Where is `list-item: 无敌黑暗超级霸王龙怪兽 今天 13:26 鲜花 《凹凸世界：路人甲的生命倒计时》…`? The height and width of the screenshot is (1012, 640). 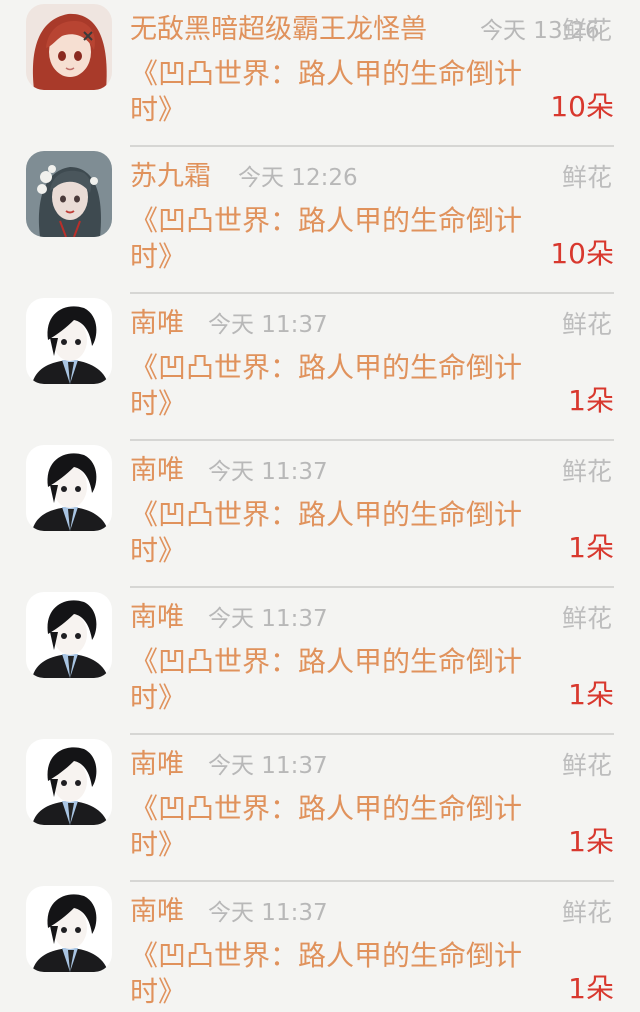 list-item: 无敌黑暗超级霸王龙怪兽 今天 13:26 鲜花 《凹凸世界：路人甲的生命倒计时》… is located at coordinates (320, 73).